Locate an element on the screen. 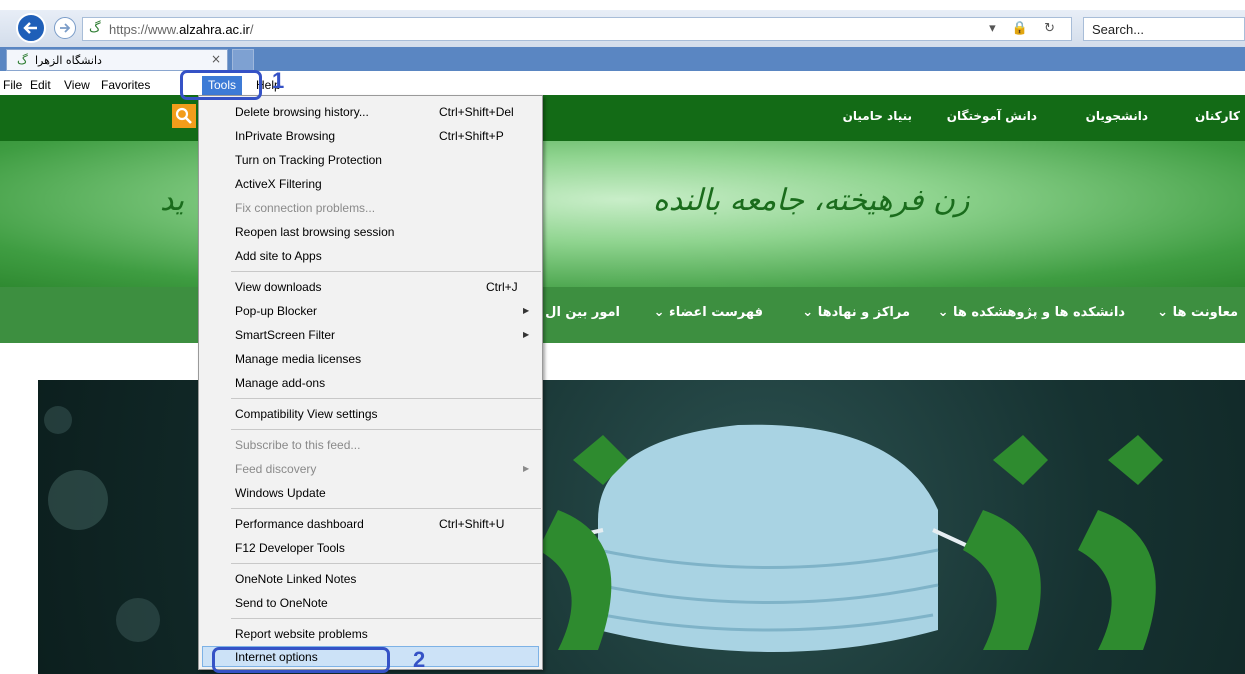  tab-favicon-icon: ﮒ is located at coordinates (22, 60).